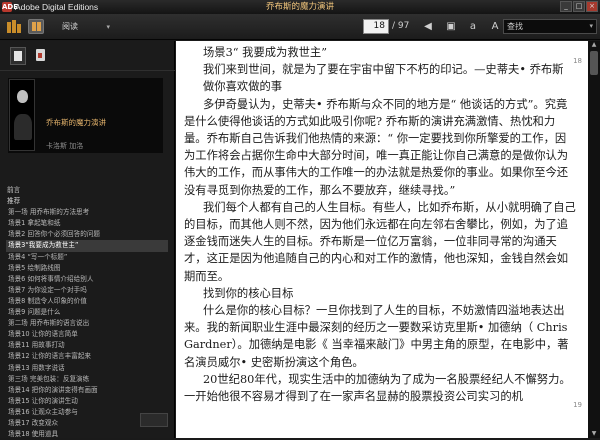 The width and height of the screenshot is (600, 440). What do you see at coordinates (87, 390) in the screenshot?
I see `toc-item: 场景14 把你的演讲变得有画面` at bounding box center [87, 390].